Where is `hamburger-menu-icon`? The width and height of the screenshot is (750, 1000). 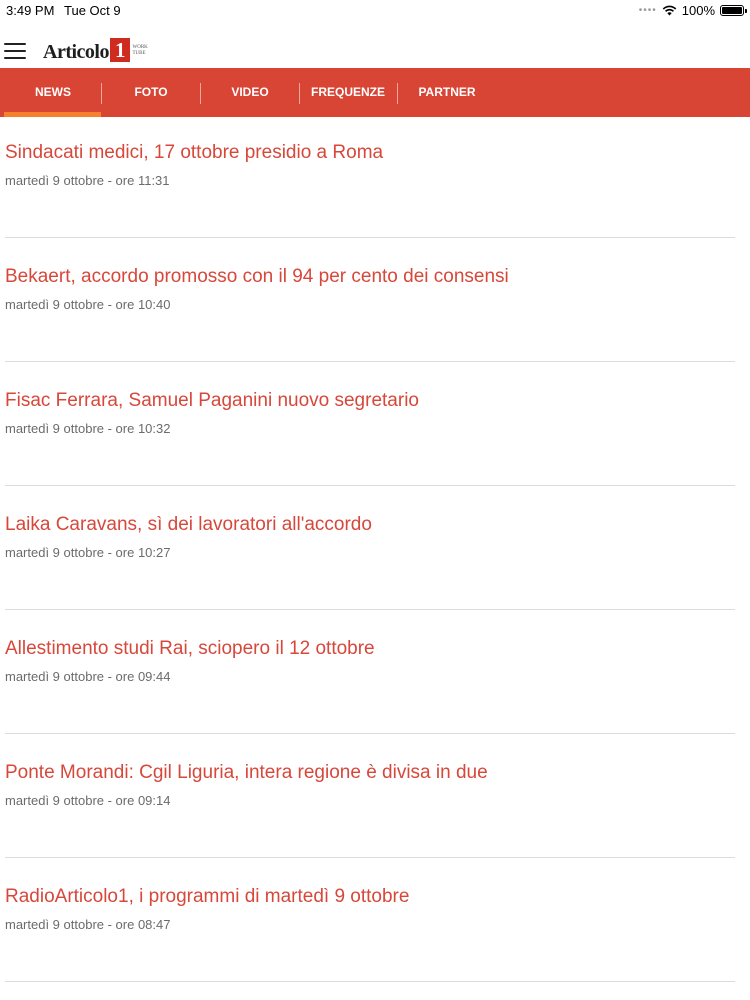
hamburger-menu-icon is located at coordinates (15, 51).